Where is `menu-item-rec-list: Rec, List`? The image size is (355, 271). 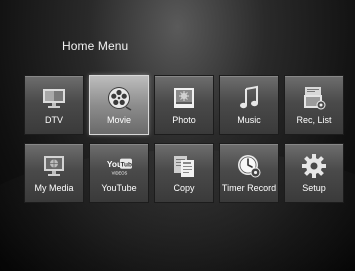
menu-item-rec-list: Rec, List is located at coordinates (314, 105).